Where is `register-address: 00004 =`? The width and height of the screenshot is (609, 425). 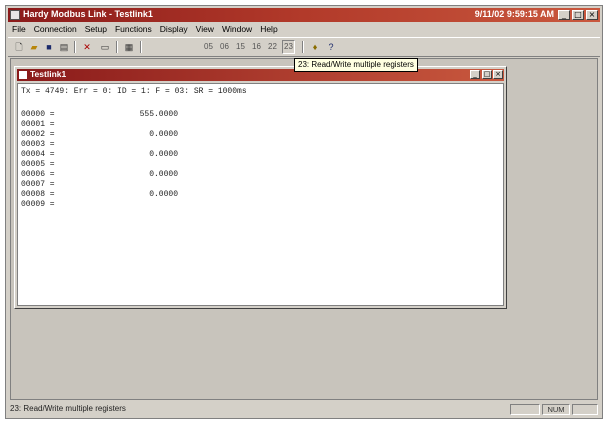
register-address: 00004 = is located at coordinates (38, 154).